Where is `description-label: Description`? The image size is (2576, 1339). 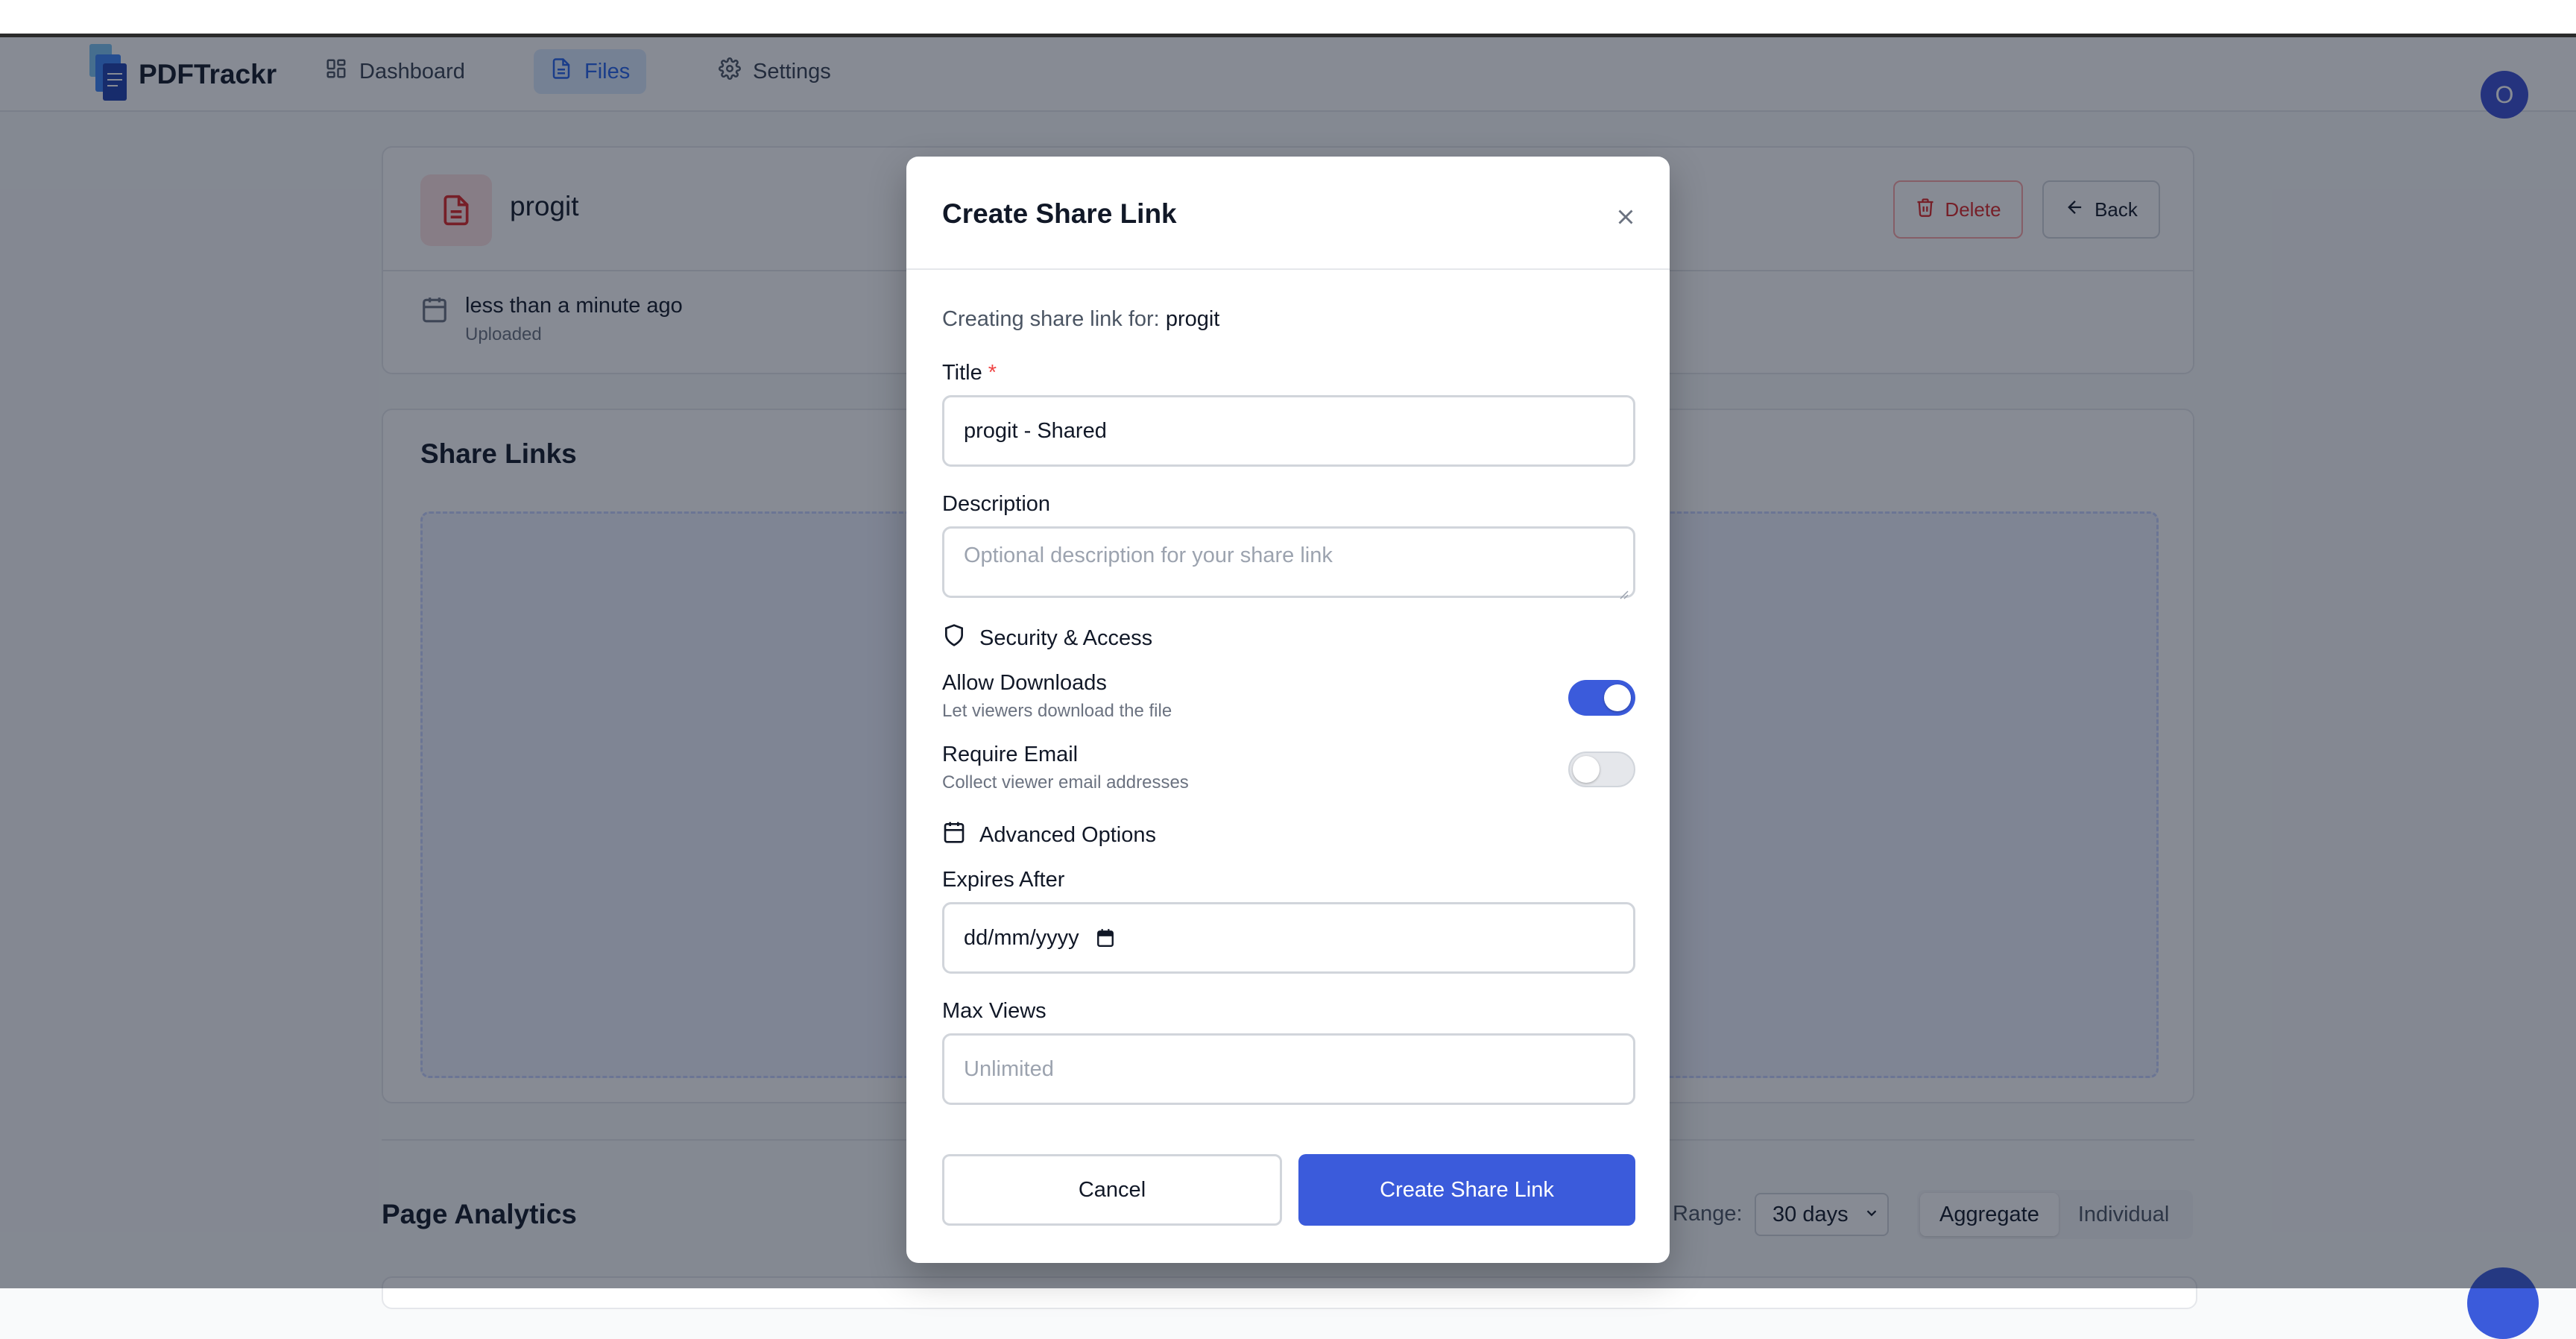 description-label: Description is located at coordinates (996, 504).